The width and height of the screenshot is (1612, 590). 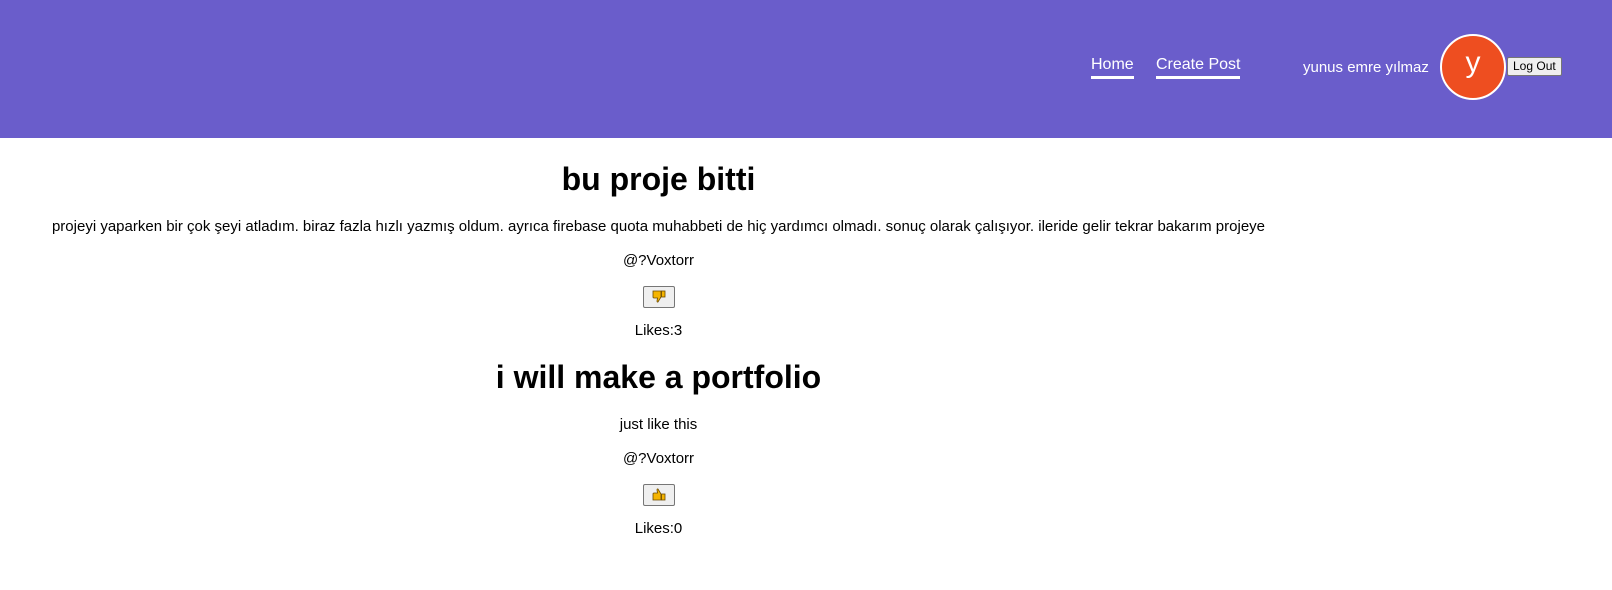 What do you see at coordinates (1473, 67) in the screenshot?
I see `avatar: y` at bounding box center [1473, 67].